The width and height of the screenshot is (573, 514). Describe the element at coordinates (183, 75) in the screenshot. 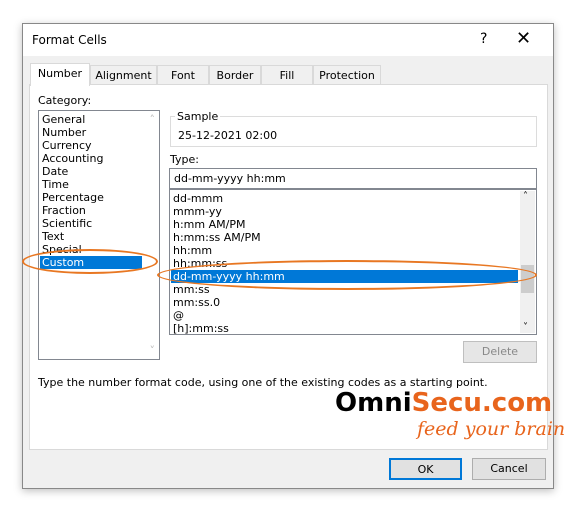

I see `tab-font: Font` at that location.